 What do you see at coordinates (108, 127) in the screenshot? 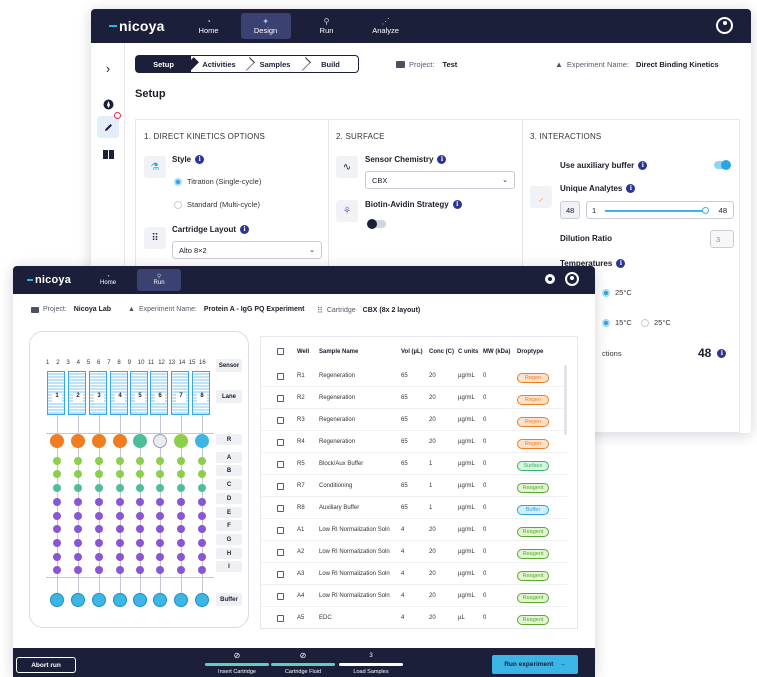
I see `pencil-icon` at bounding box center [108, 127].